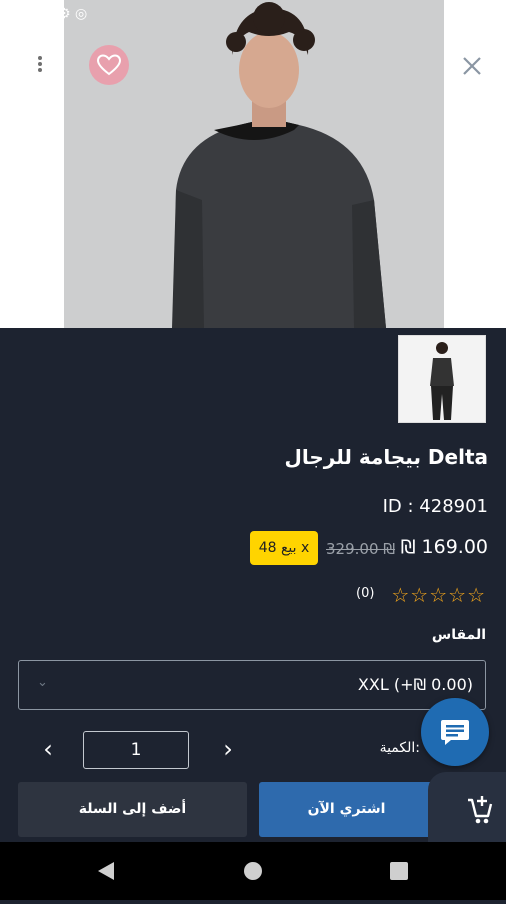 The height and width of the screenshot is (904, 506). What do you see at coordinates (228, 749) in the screenshot?
I see `quantity-increase-button: ›` at bounding box center [228, 749].